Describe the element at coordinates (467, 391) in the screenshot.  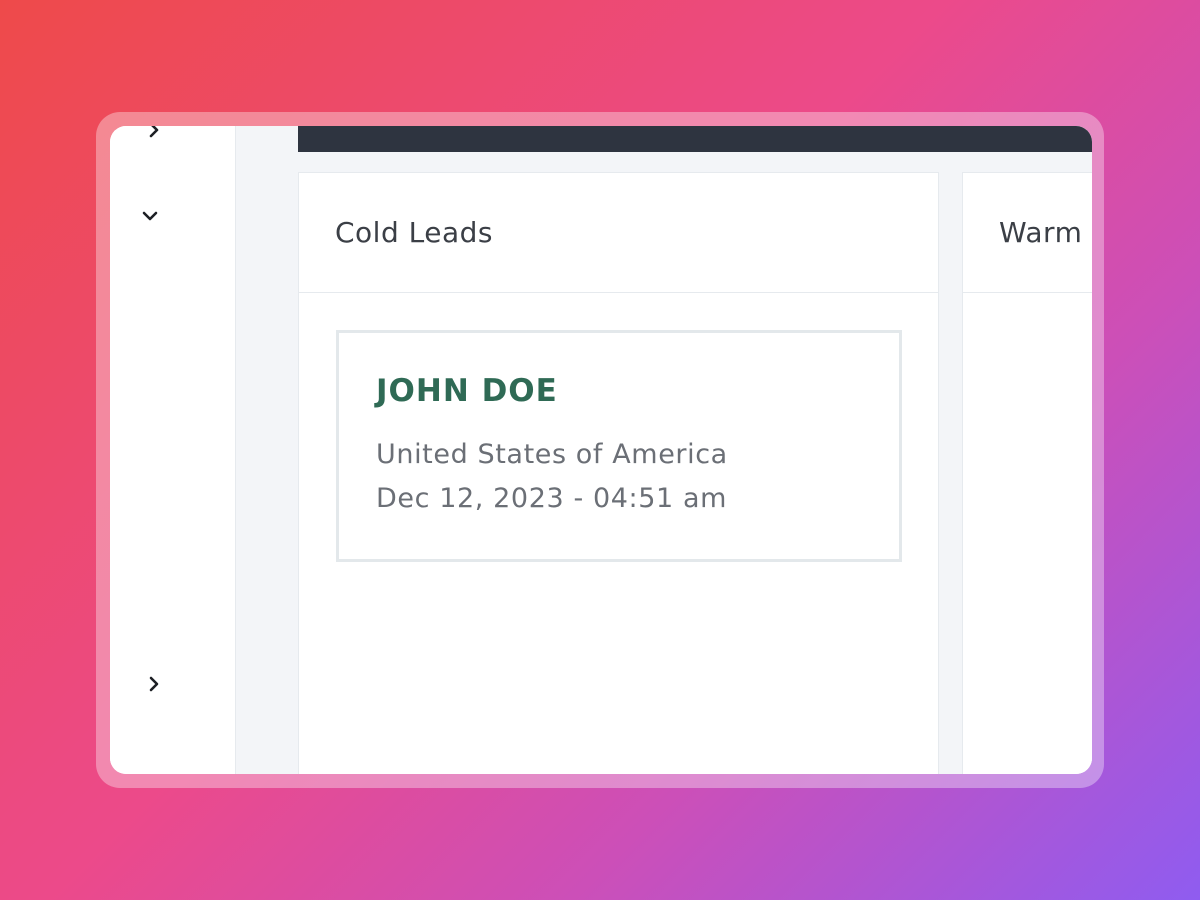
I see `lead-name: JOHN DOE` at that location.